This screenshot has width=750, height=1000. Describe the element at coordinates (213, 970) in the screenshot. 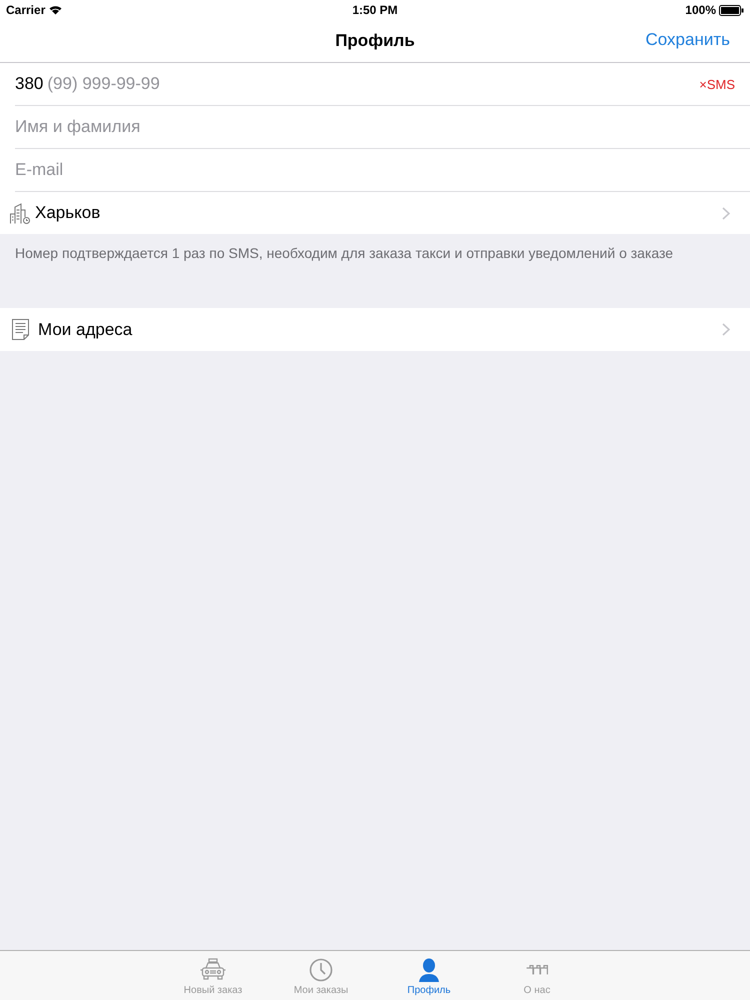

I see `taxi-icon` at that location.